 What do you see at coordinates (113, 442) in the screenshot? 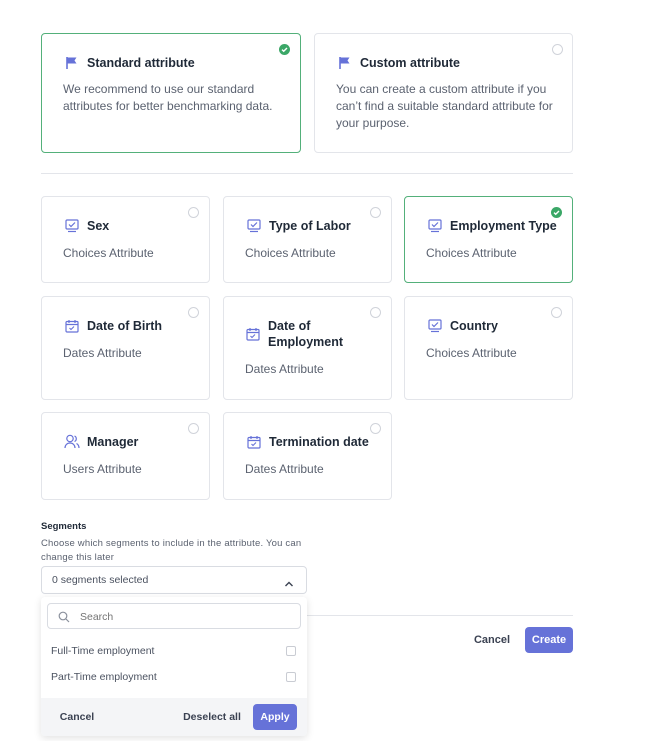
I see `card-title: Manager` at bounding box center [113, 442].